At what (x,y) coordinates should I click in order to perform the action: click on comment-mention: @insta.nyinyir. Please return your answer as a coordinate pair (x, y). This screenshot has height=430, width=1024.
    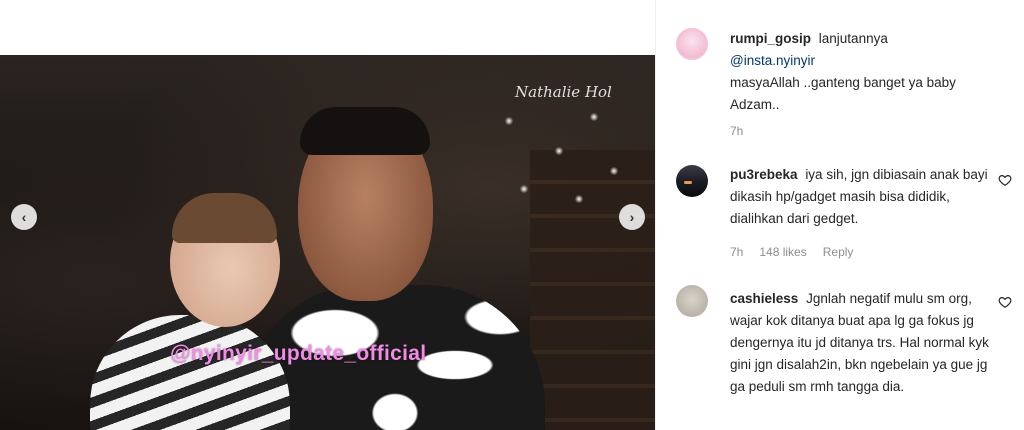
    Looking at the image, I should click on (772, 60).